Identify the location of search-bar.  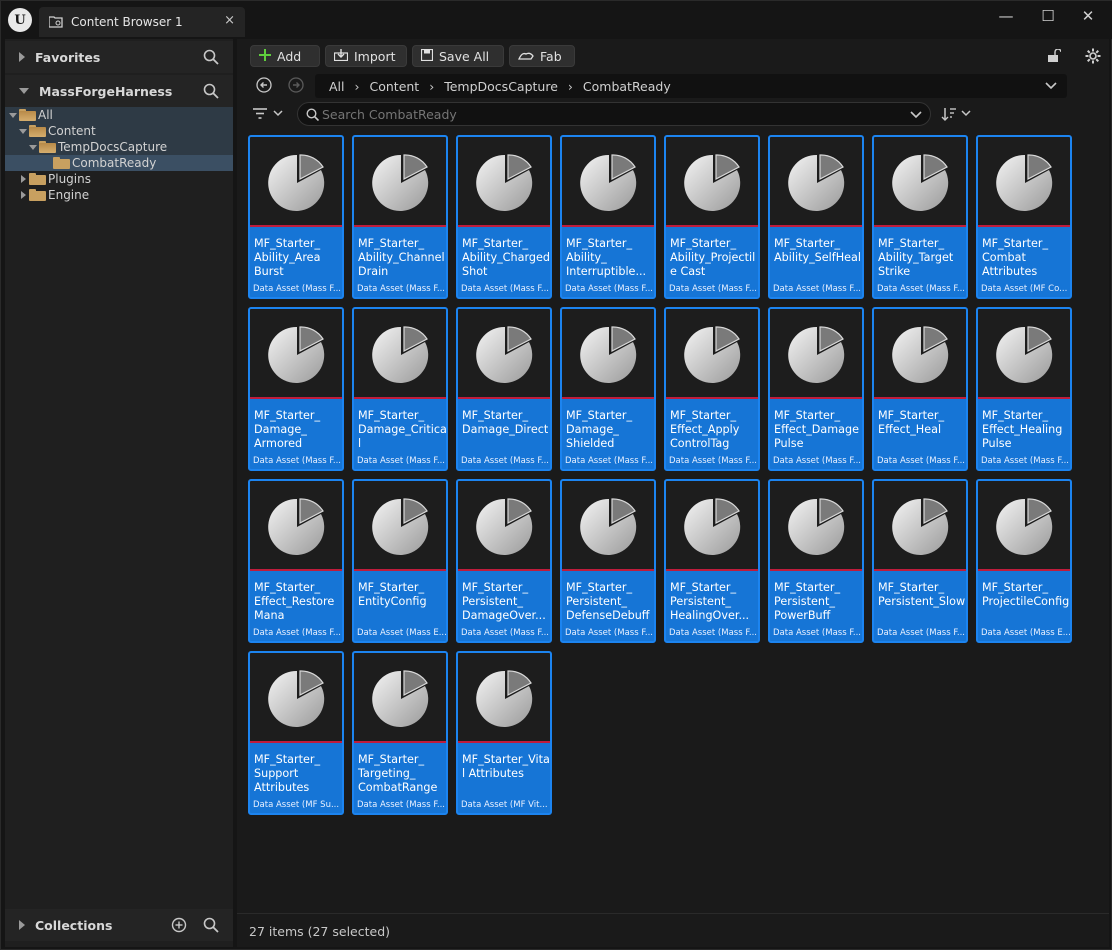
(673, 115).